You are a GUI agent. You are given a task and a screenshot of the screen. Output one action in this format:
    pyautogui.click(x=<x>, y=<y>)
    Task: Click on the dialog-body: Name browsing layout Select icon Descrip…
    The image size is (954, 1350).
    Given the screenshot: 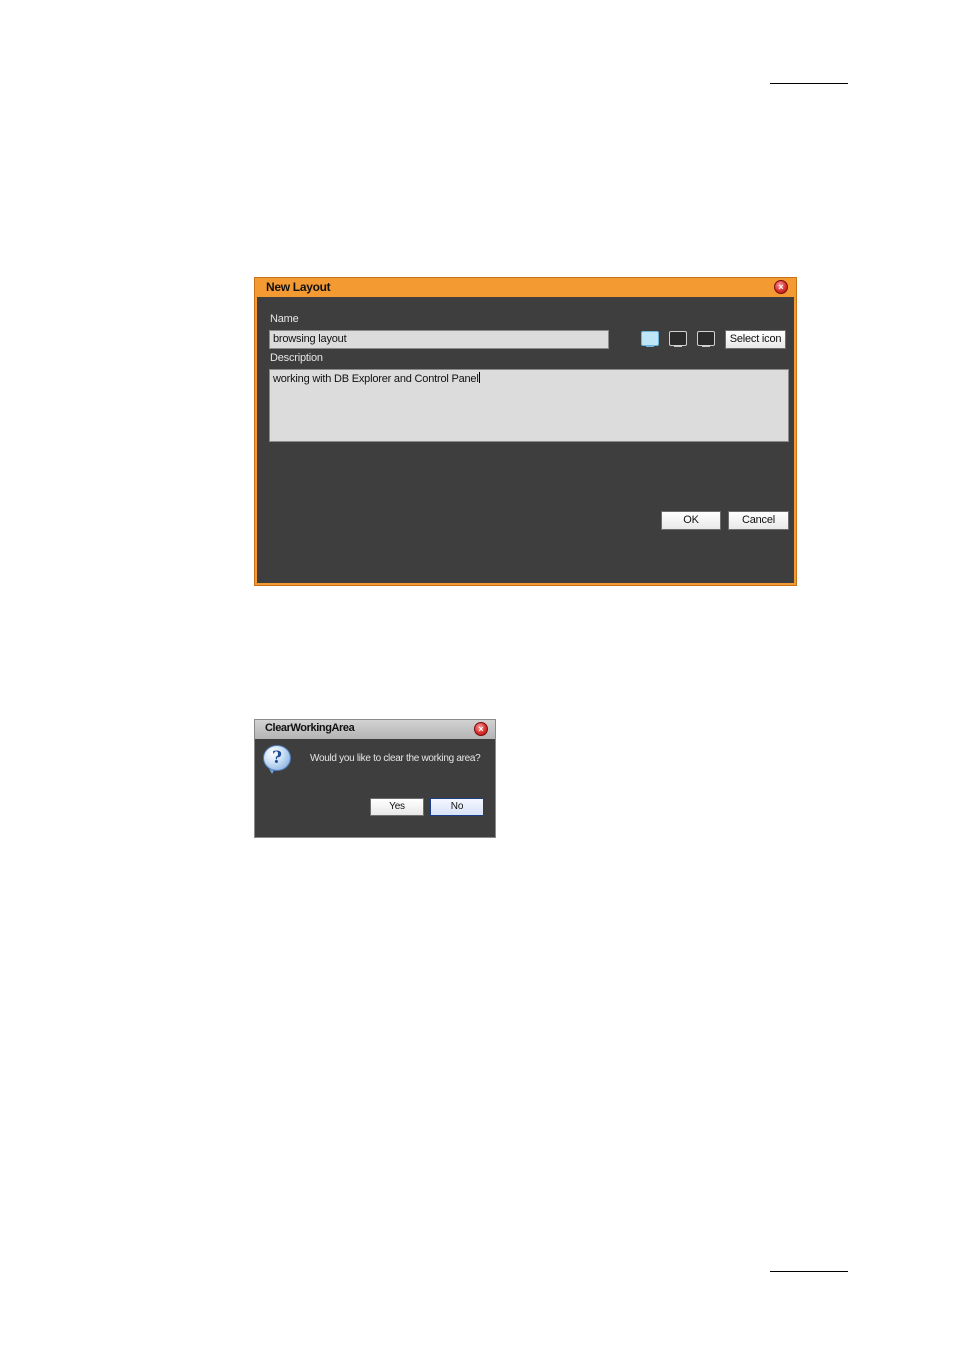 What is the action you would take?
    pyautogui.click(x=525, y=440)
    